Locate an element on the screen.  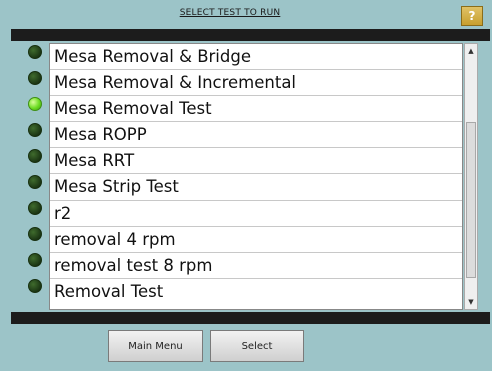
list-scrollbar: ▲ ▼ is located at coordinates (471, 176).